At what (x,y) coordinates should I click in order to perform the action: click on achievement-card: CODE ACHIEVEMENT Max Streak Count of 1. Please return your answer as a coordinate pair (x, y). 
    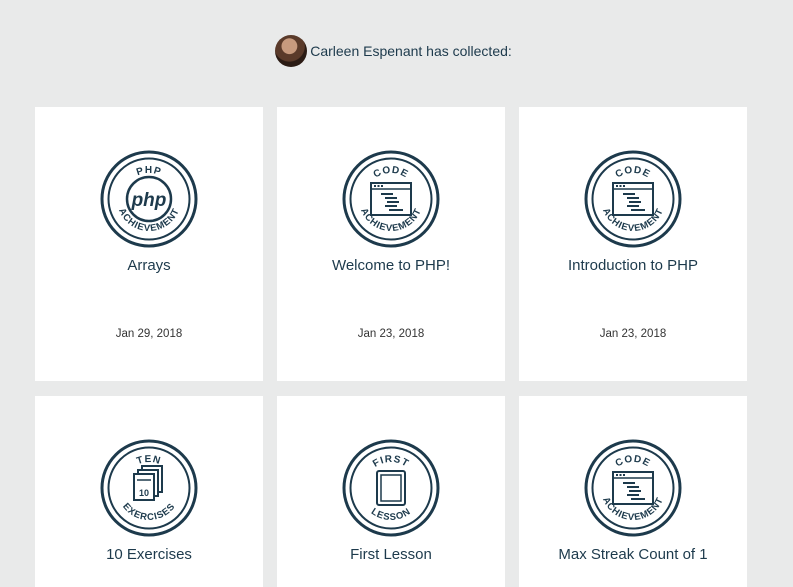
    Looking at the image, I should click on (633, 491).